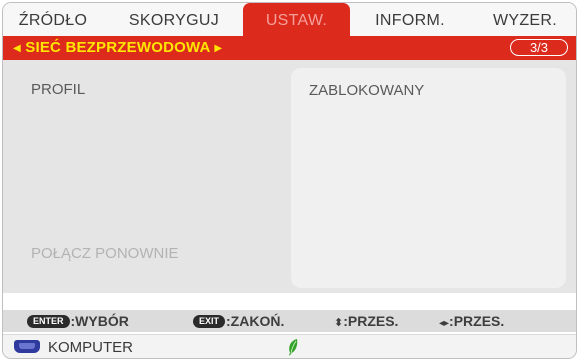 The height and width of the screenshot is (359, 577). Describe the element at coordinates (255, 321) in the screenshot. I see `exit-action-label: :ZAKOŃ.` at that location.